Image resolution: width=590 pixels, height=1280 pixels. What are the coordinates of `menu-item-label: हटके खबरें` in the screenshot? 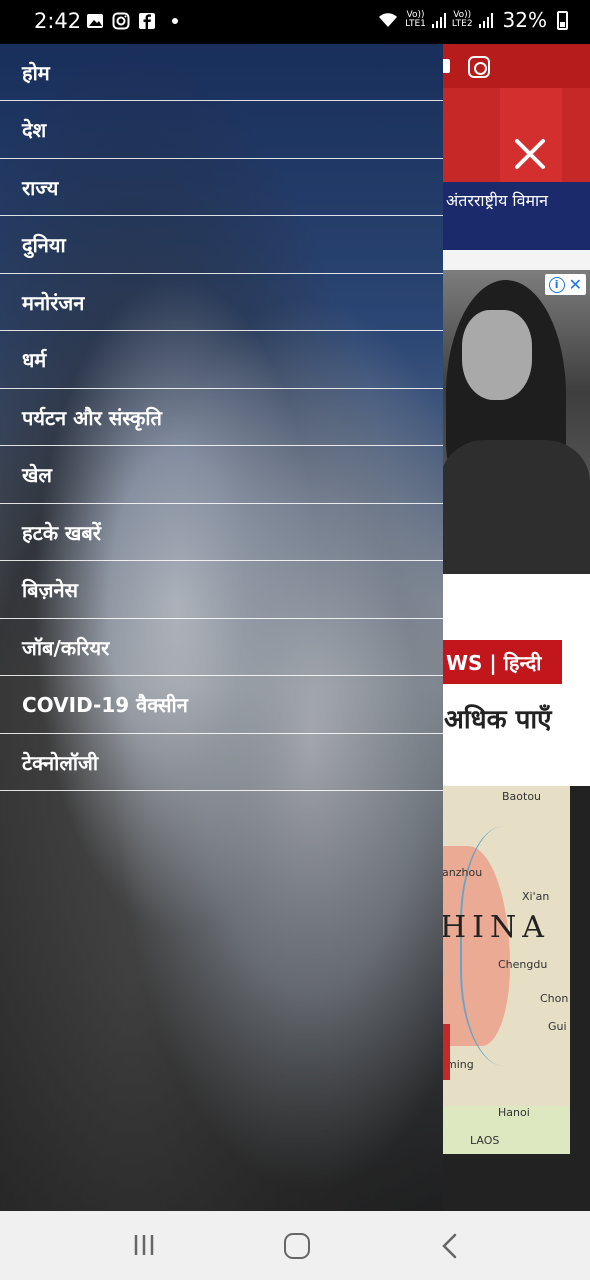 It's located at (61, 532).